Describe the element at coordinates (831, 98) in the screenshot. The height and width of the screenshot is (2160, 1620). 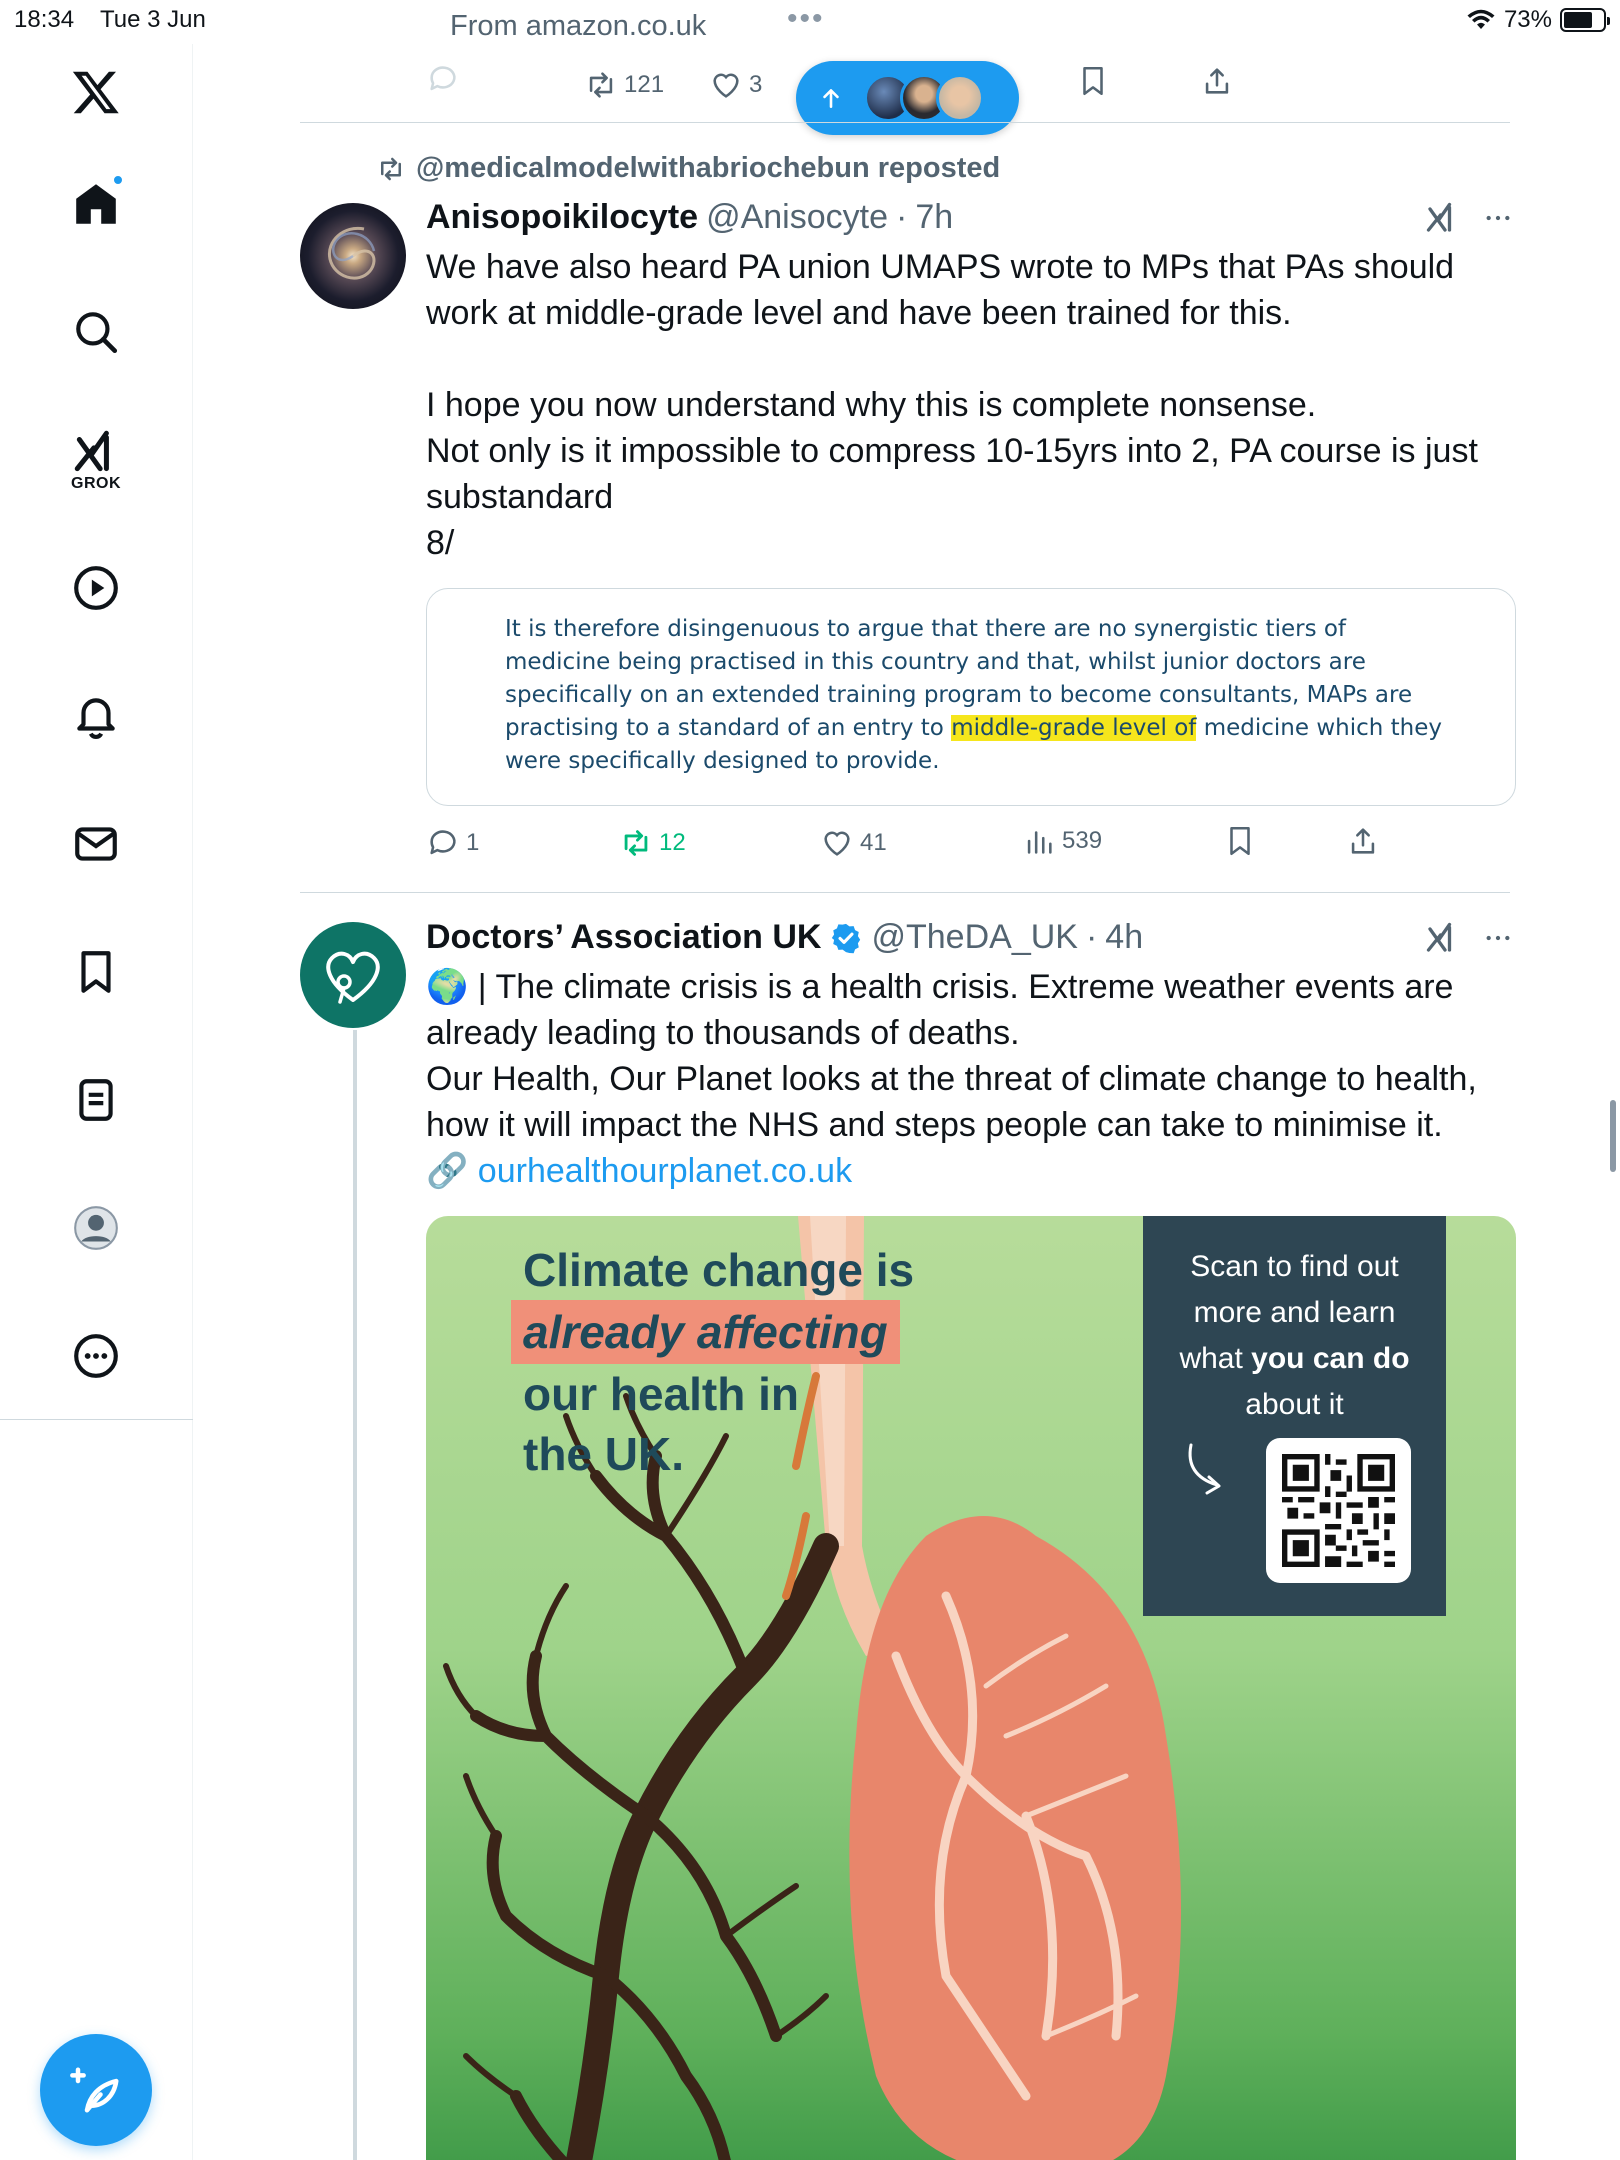
I see `arrow-up-icon` at that location.